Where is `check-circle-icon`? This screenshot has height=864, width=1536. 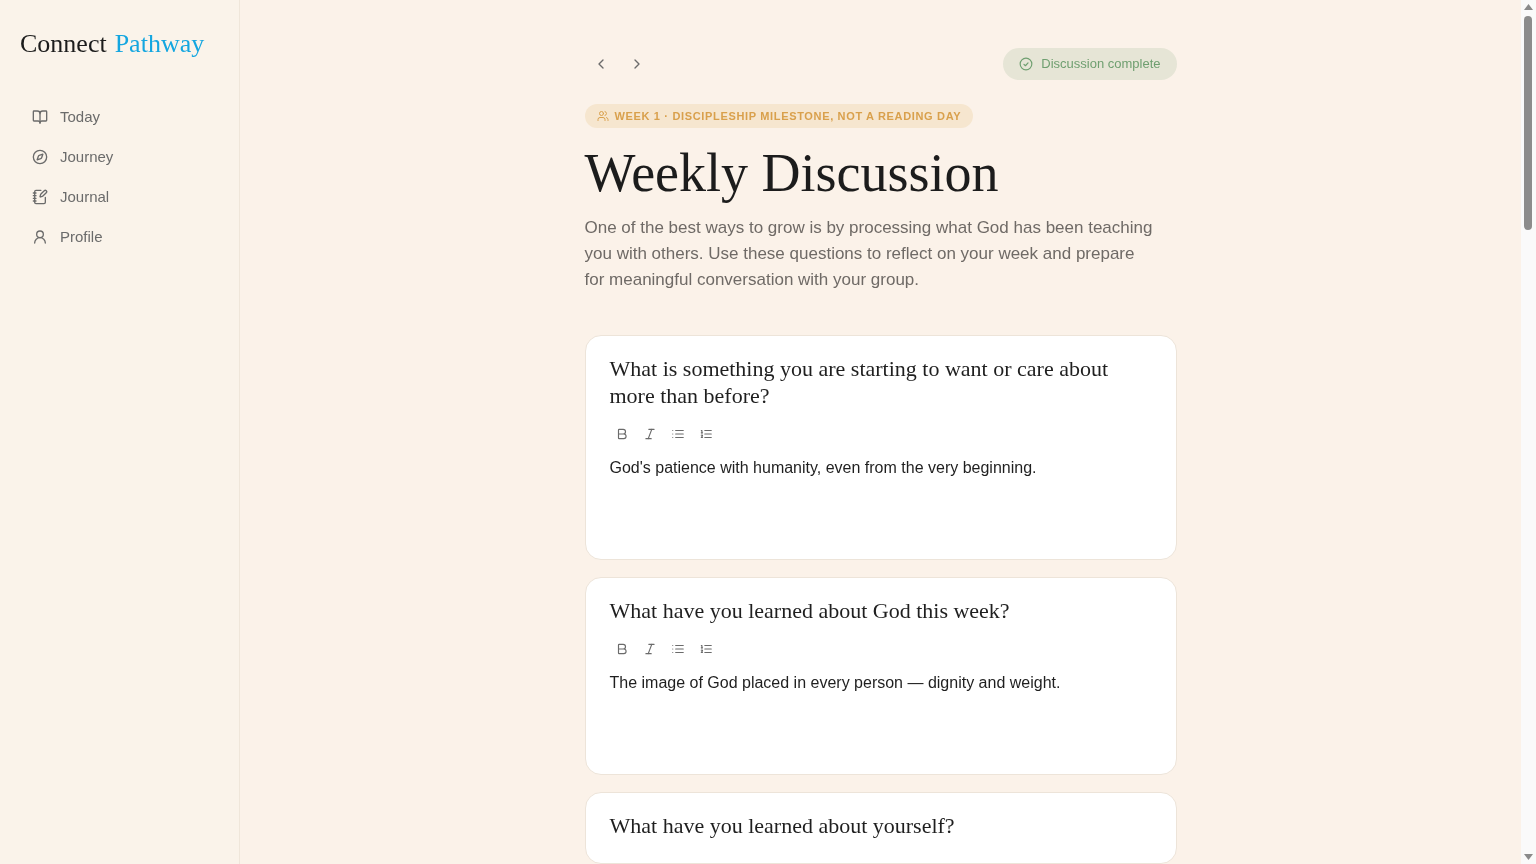 check-circle-icon is located at coordinates (1026, 64).